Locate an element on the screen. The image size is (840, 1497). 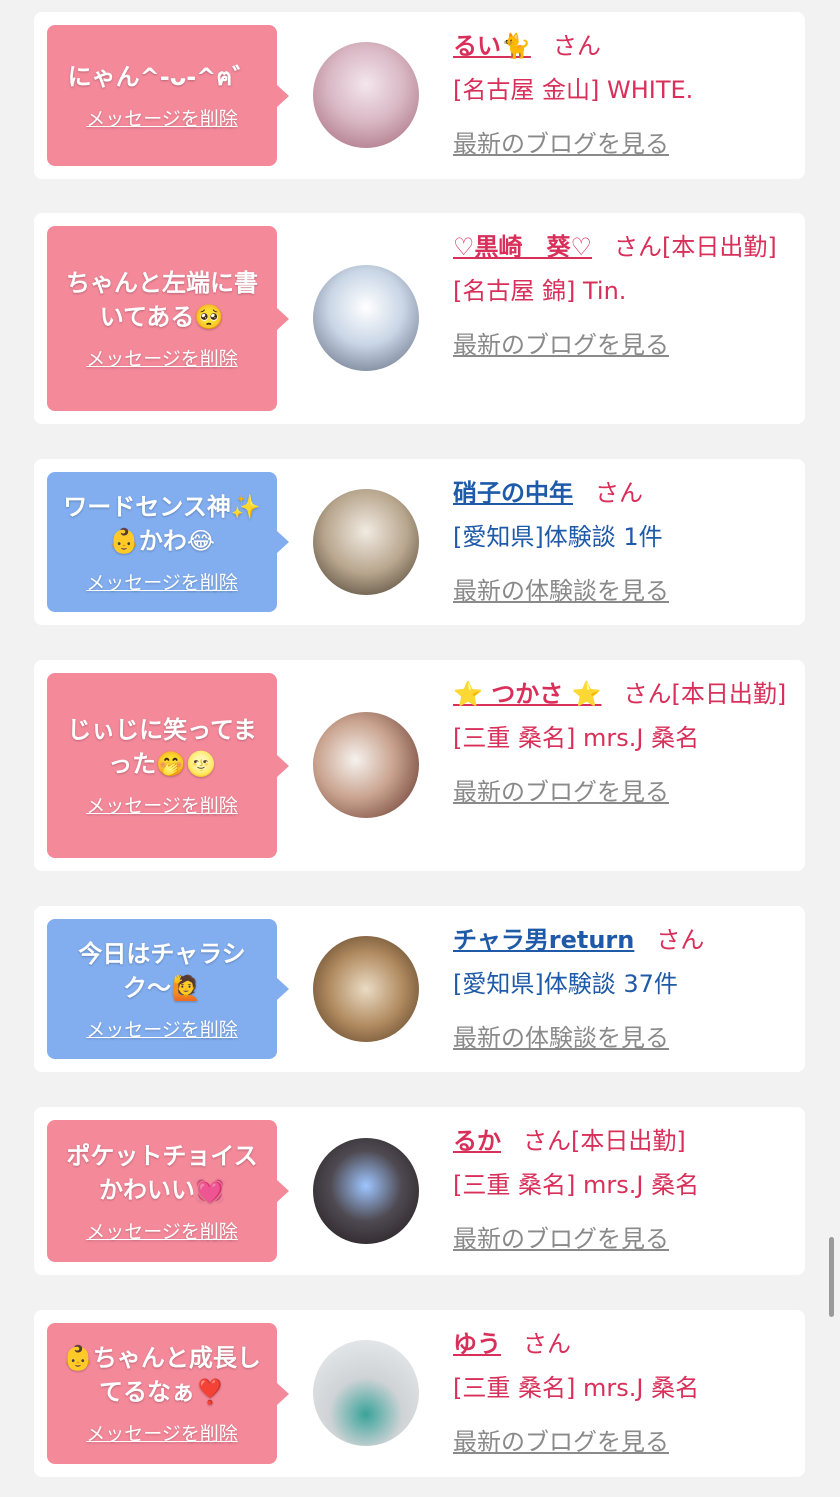
shop-label: [名古屋 錦] Tin. is located at coordinates (540, 291).